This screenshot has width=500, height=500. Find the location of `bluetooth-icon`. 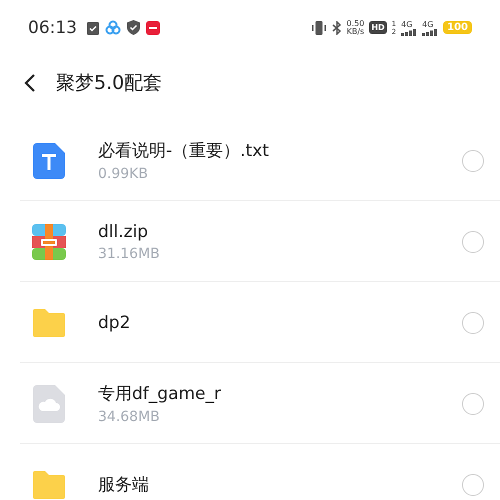

bluetooth-icon is located at coordinates (337, 27).